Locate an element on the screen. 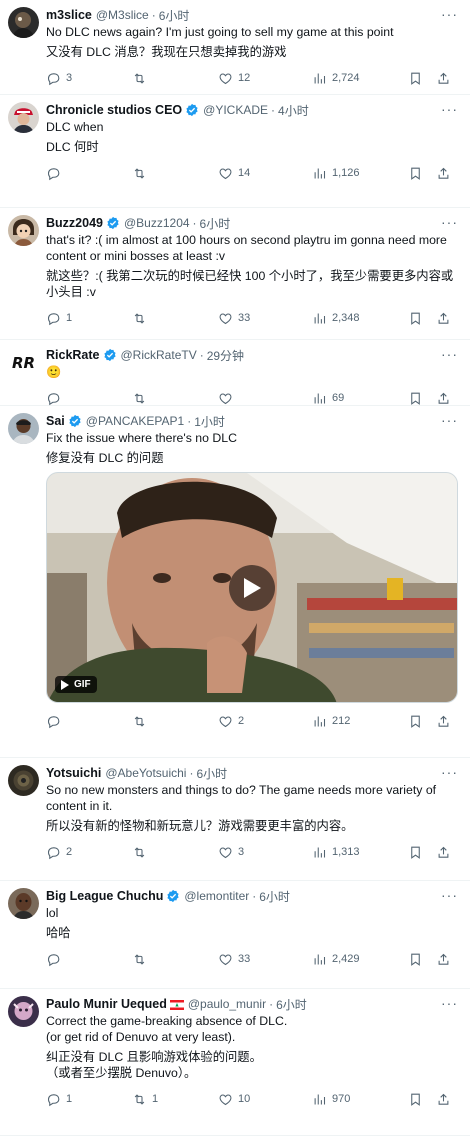 The height and width of the screenshot is (1136, 470). avatar: RR is located at coordinates (23, 362).